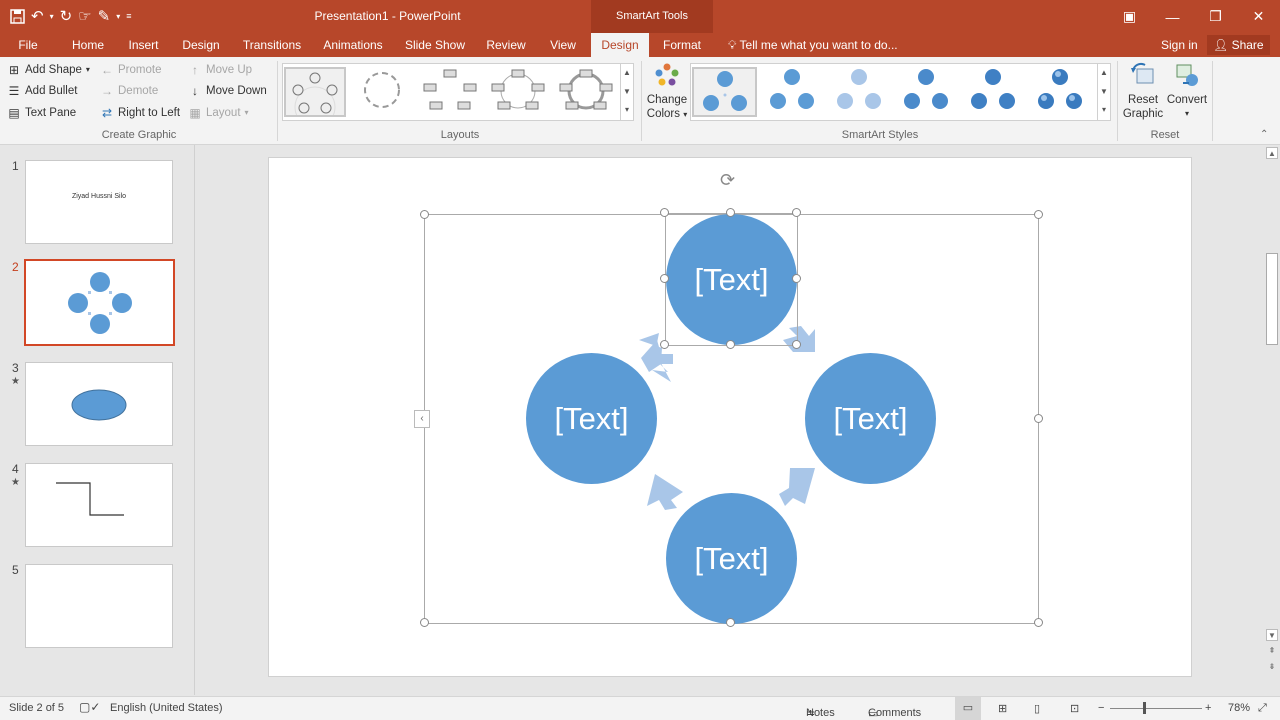 This screenshot has width=1280, height=720. Describe the element at coordinates (731, 279) in the screenshot. I see `cycle-shape-top: [Text]` at that location.